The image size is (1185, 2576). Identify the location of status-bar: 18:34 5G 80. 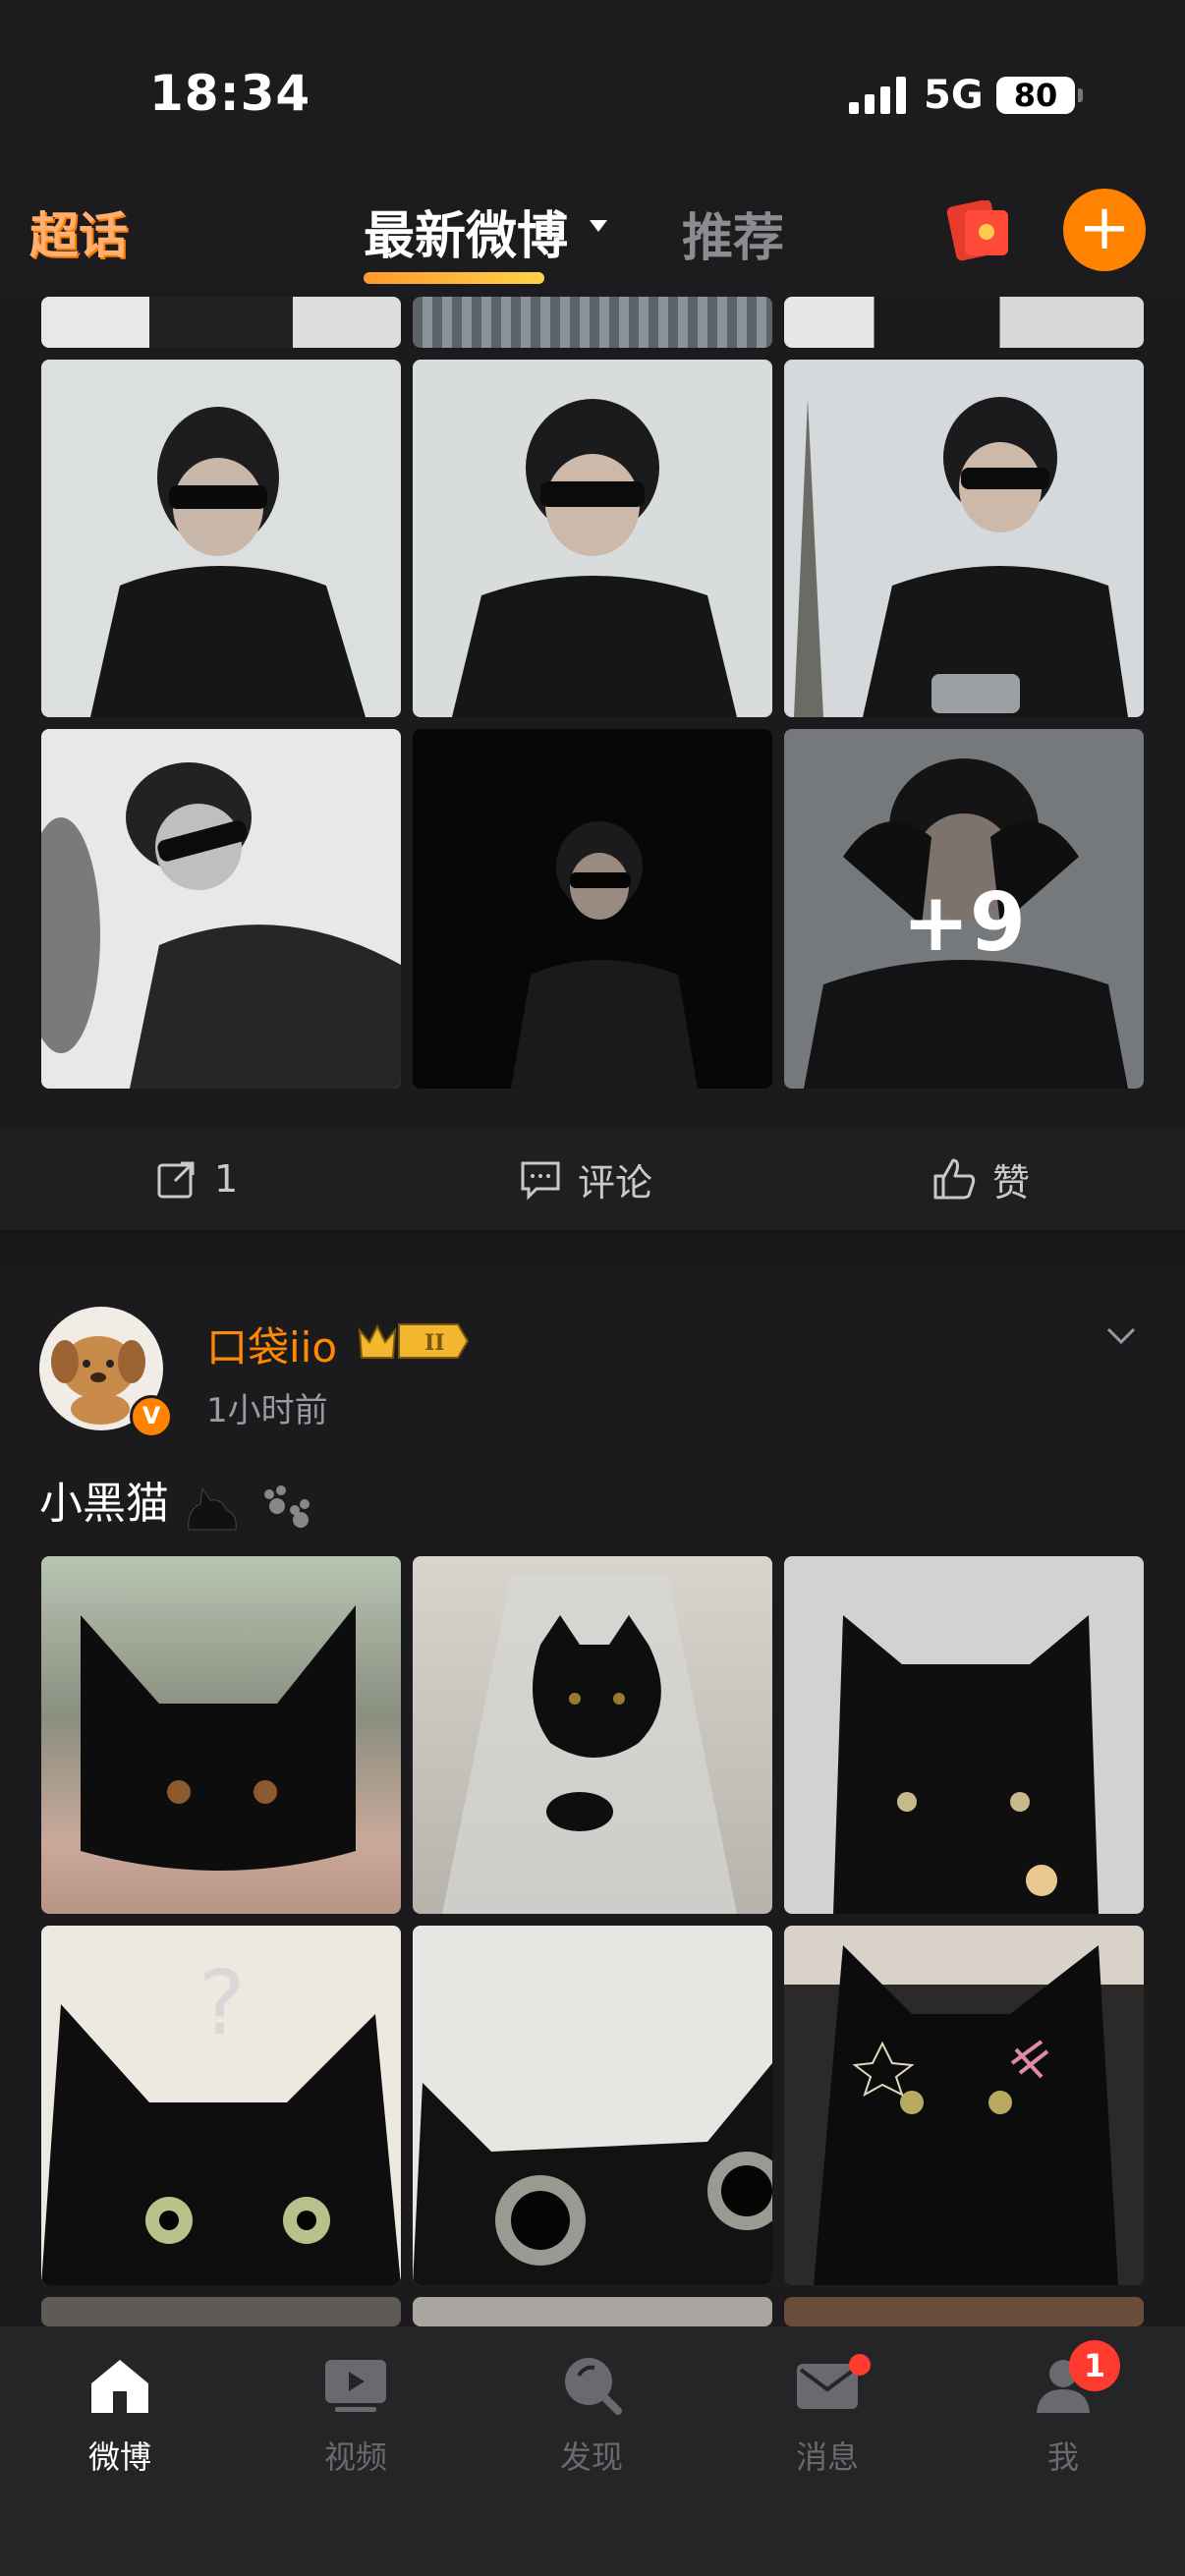
(592, 88).